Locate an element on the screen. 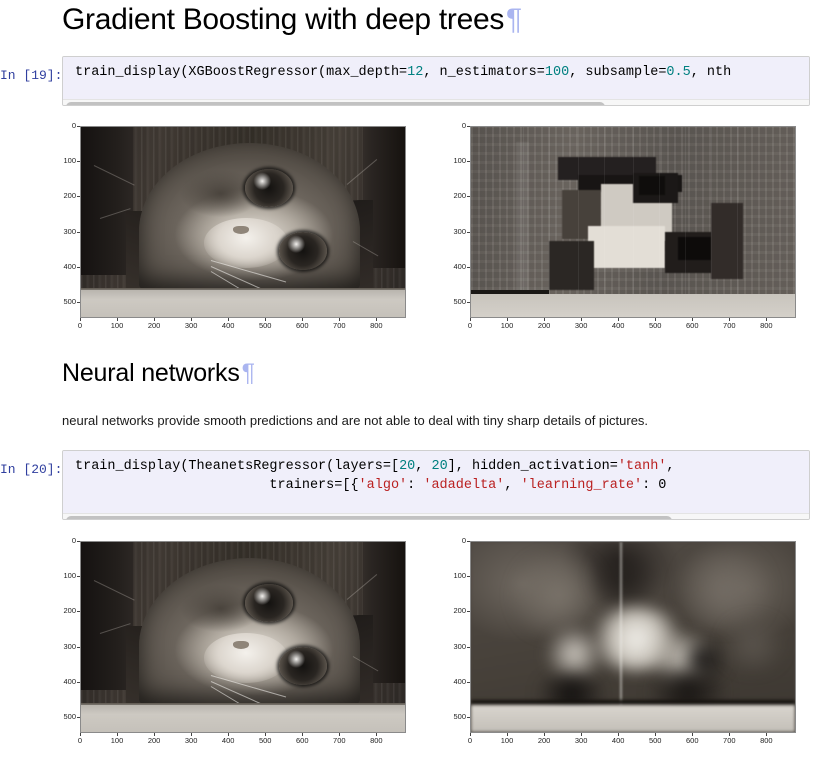 This screenshot has height=763, width=832. x-axis-tick-label: 200 is located at coordinates (544, 740).